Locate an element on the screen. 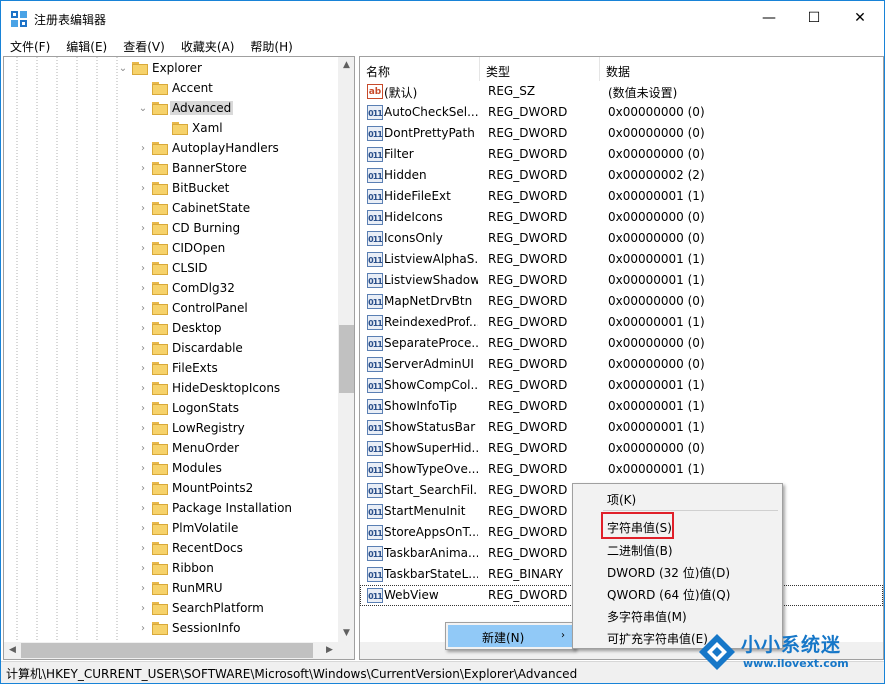 The height and width of the screenshot is (684, 885). tree-item-child: Xaml is located at coordinates (169, 129).